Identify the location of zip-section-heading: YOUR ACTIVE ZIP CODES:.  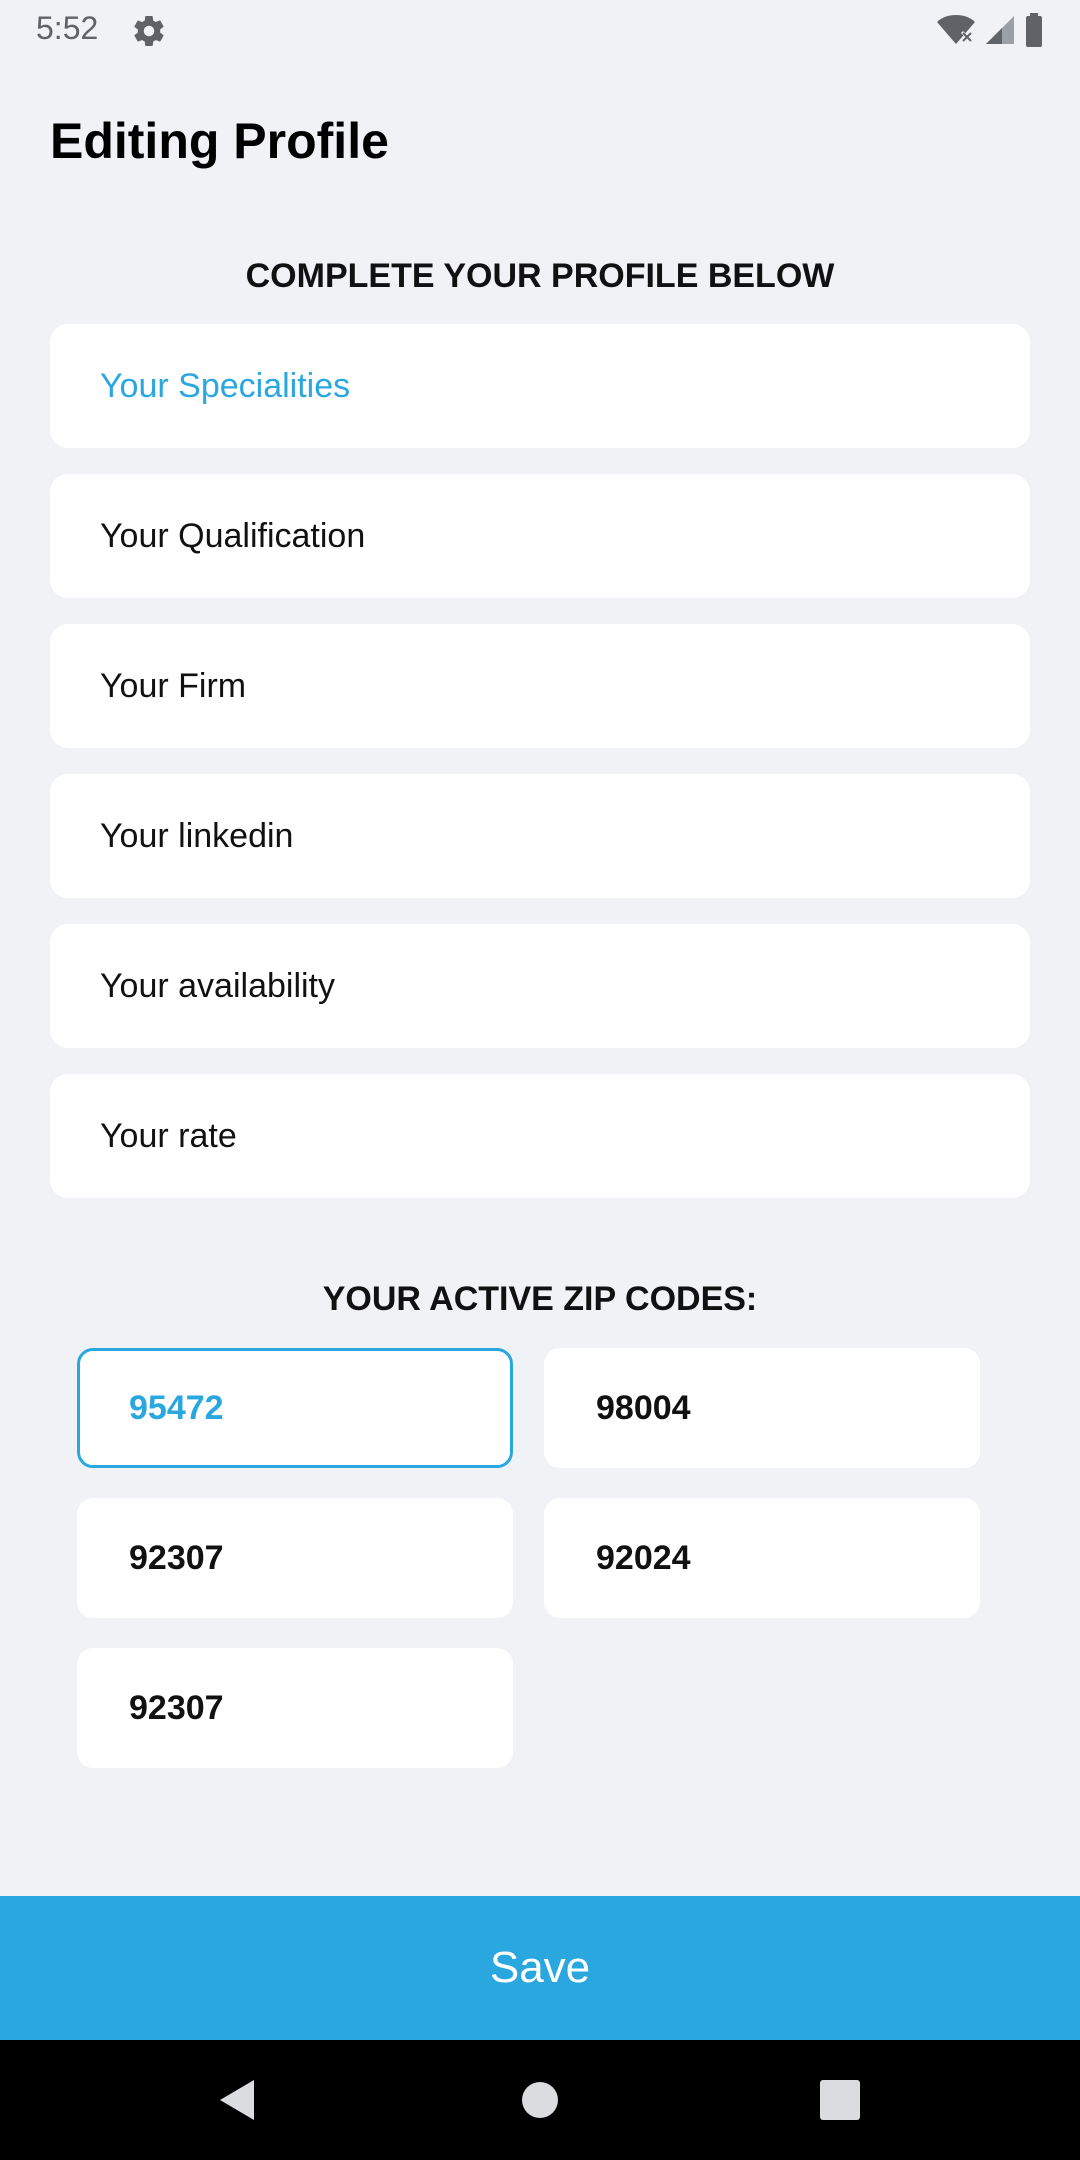
(540, 1299).